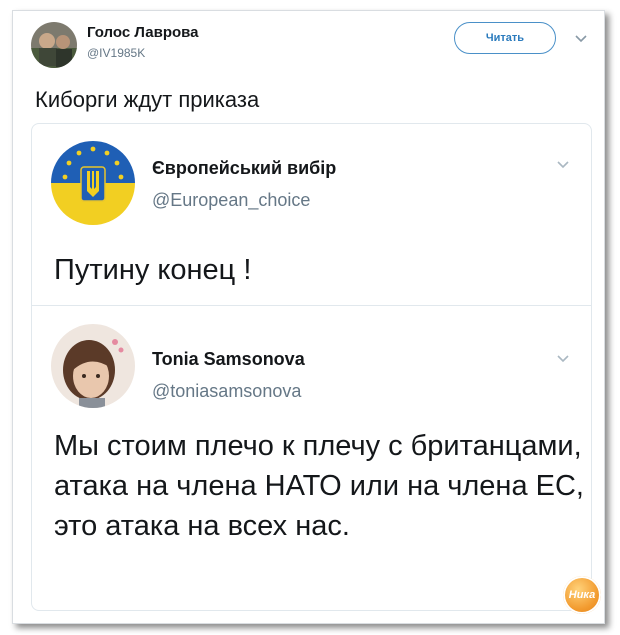 The width and height of the screenshot is (620, 635). I want to click on quoted-author-name: Європейський вибір, so click(244, 168).